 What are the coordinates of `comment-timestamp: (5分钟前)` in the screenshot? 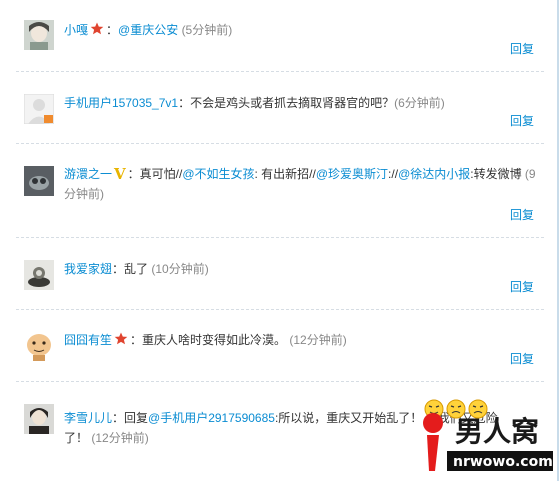 It's located at (207, 30).